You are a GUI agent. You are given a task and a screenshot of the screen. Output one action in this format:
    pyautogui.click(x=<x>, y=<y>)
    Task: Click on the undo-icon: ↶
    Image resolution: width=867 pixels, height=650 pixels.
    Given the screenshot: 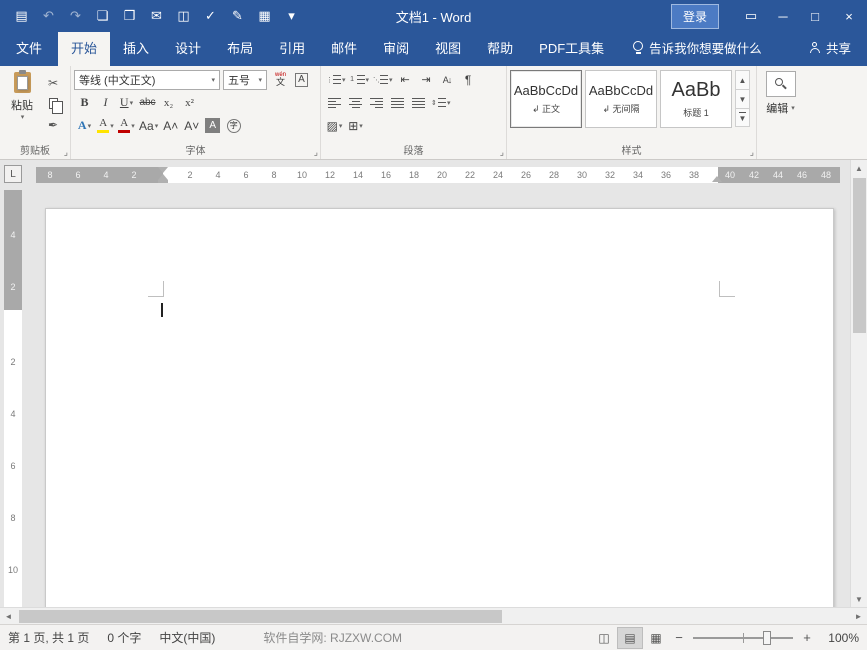 What is the action you would take?
    pyautogui.click(x=48, y=16)
    